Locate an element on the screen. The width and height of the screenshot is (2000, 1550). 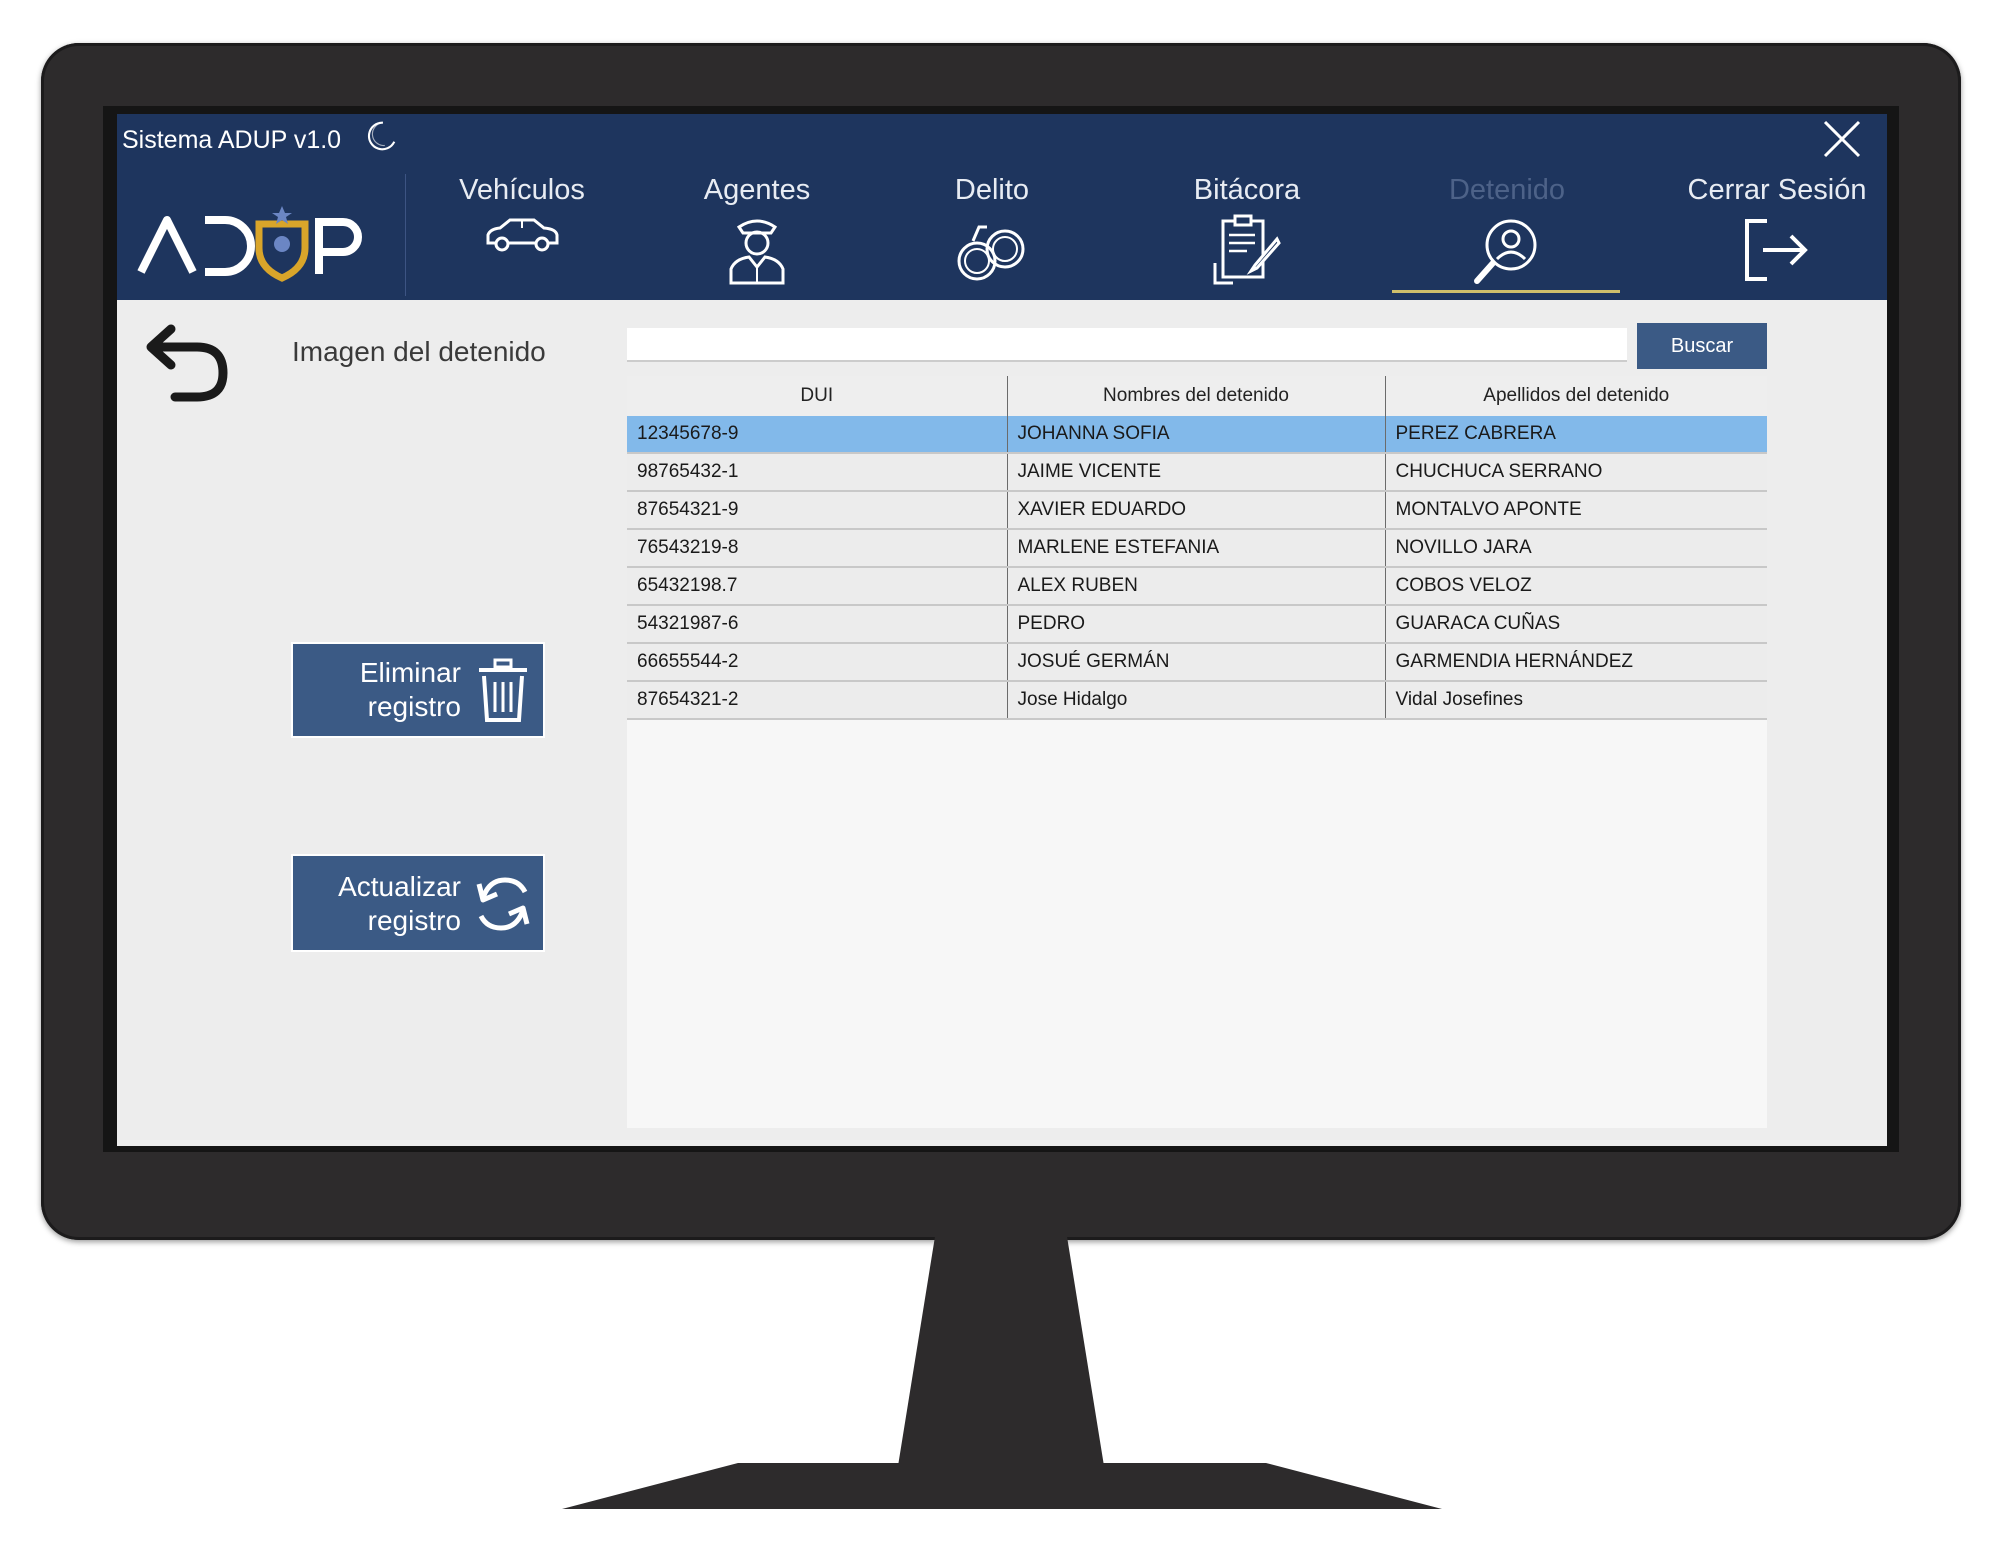
cell-dui: 98765432-1 is located at coordinates (817, 472).